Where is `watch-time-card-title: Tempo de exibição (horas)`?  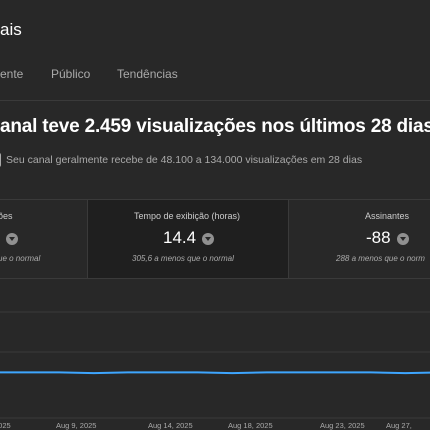 watch-time-card-title: Tempo de exibição (horas) is located at coordinates (187, 216).